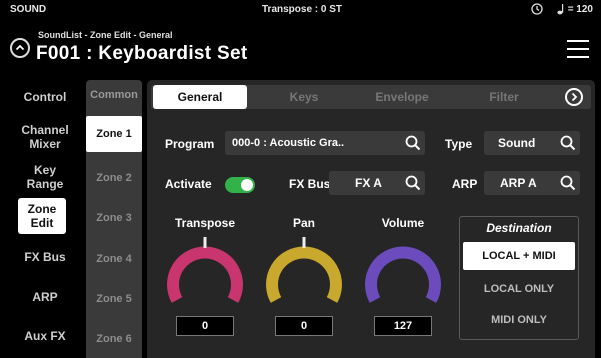  Describe the element at coordinates (114, 259) in the screenshot. I see `zone-item-4: Zone 4` at that location.